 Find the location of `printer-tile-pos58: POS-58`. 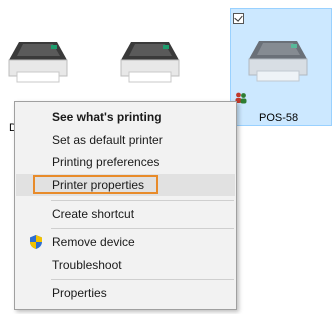

printer-tile-pos58: POS-58 is located at coordinates (281, 67).